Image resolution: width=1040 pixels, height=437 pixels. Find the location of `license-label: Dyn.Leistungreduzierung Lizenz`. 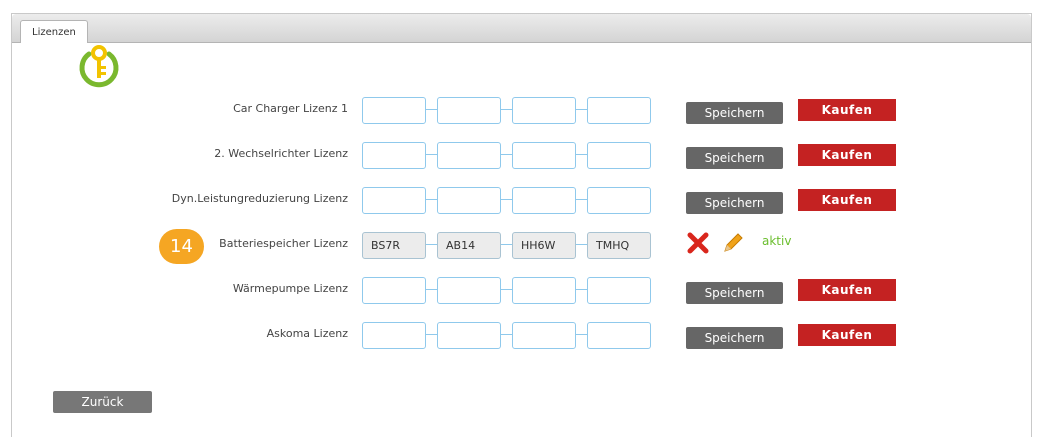

license-label: Dyn.Leistungreduzierung Lizenz is located at coordinates (259, 198).